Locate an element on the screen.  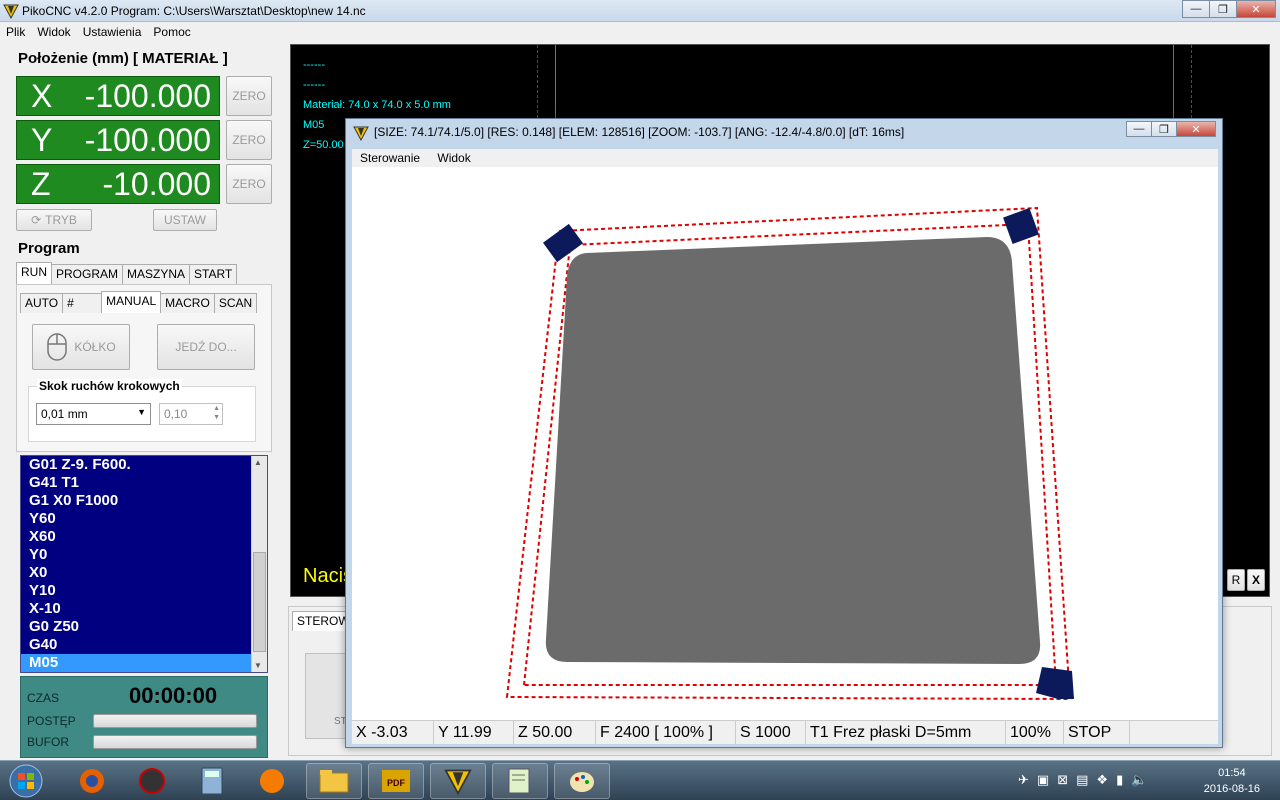
gcode-line: X0 is located at coordinates (144, 573).